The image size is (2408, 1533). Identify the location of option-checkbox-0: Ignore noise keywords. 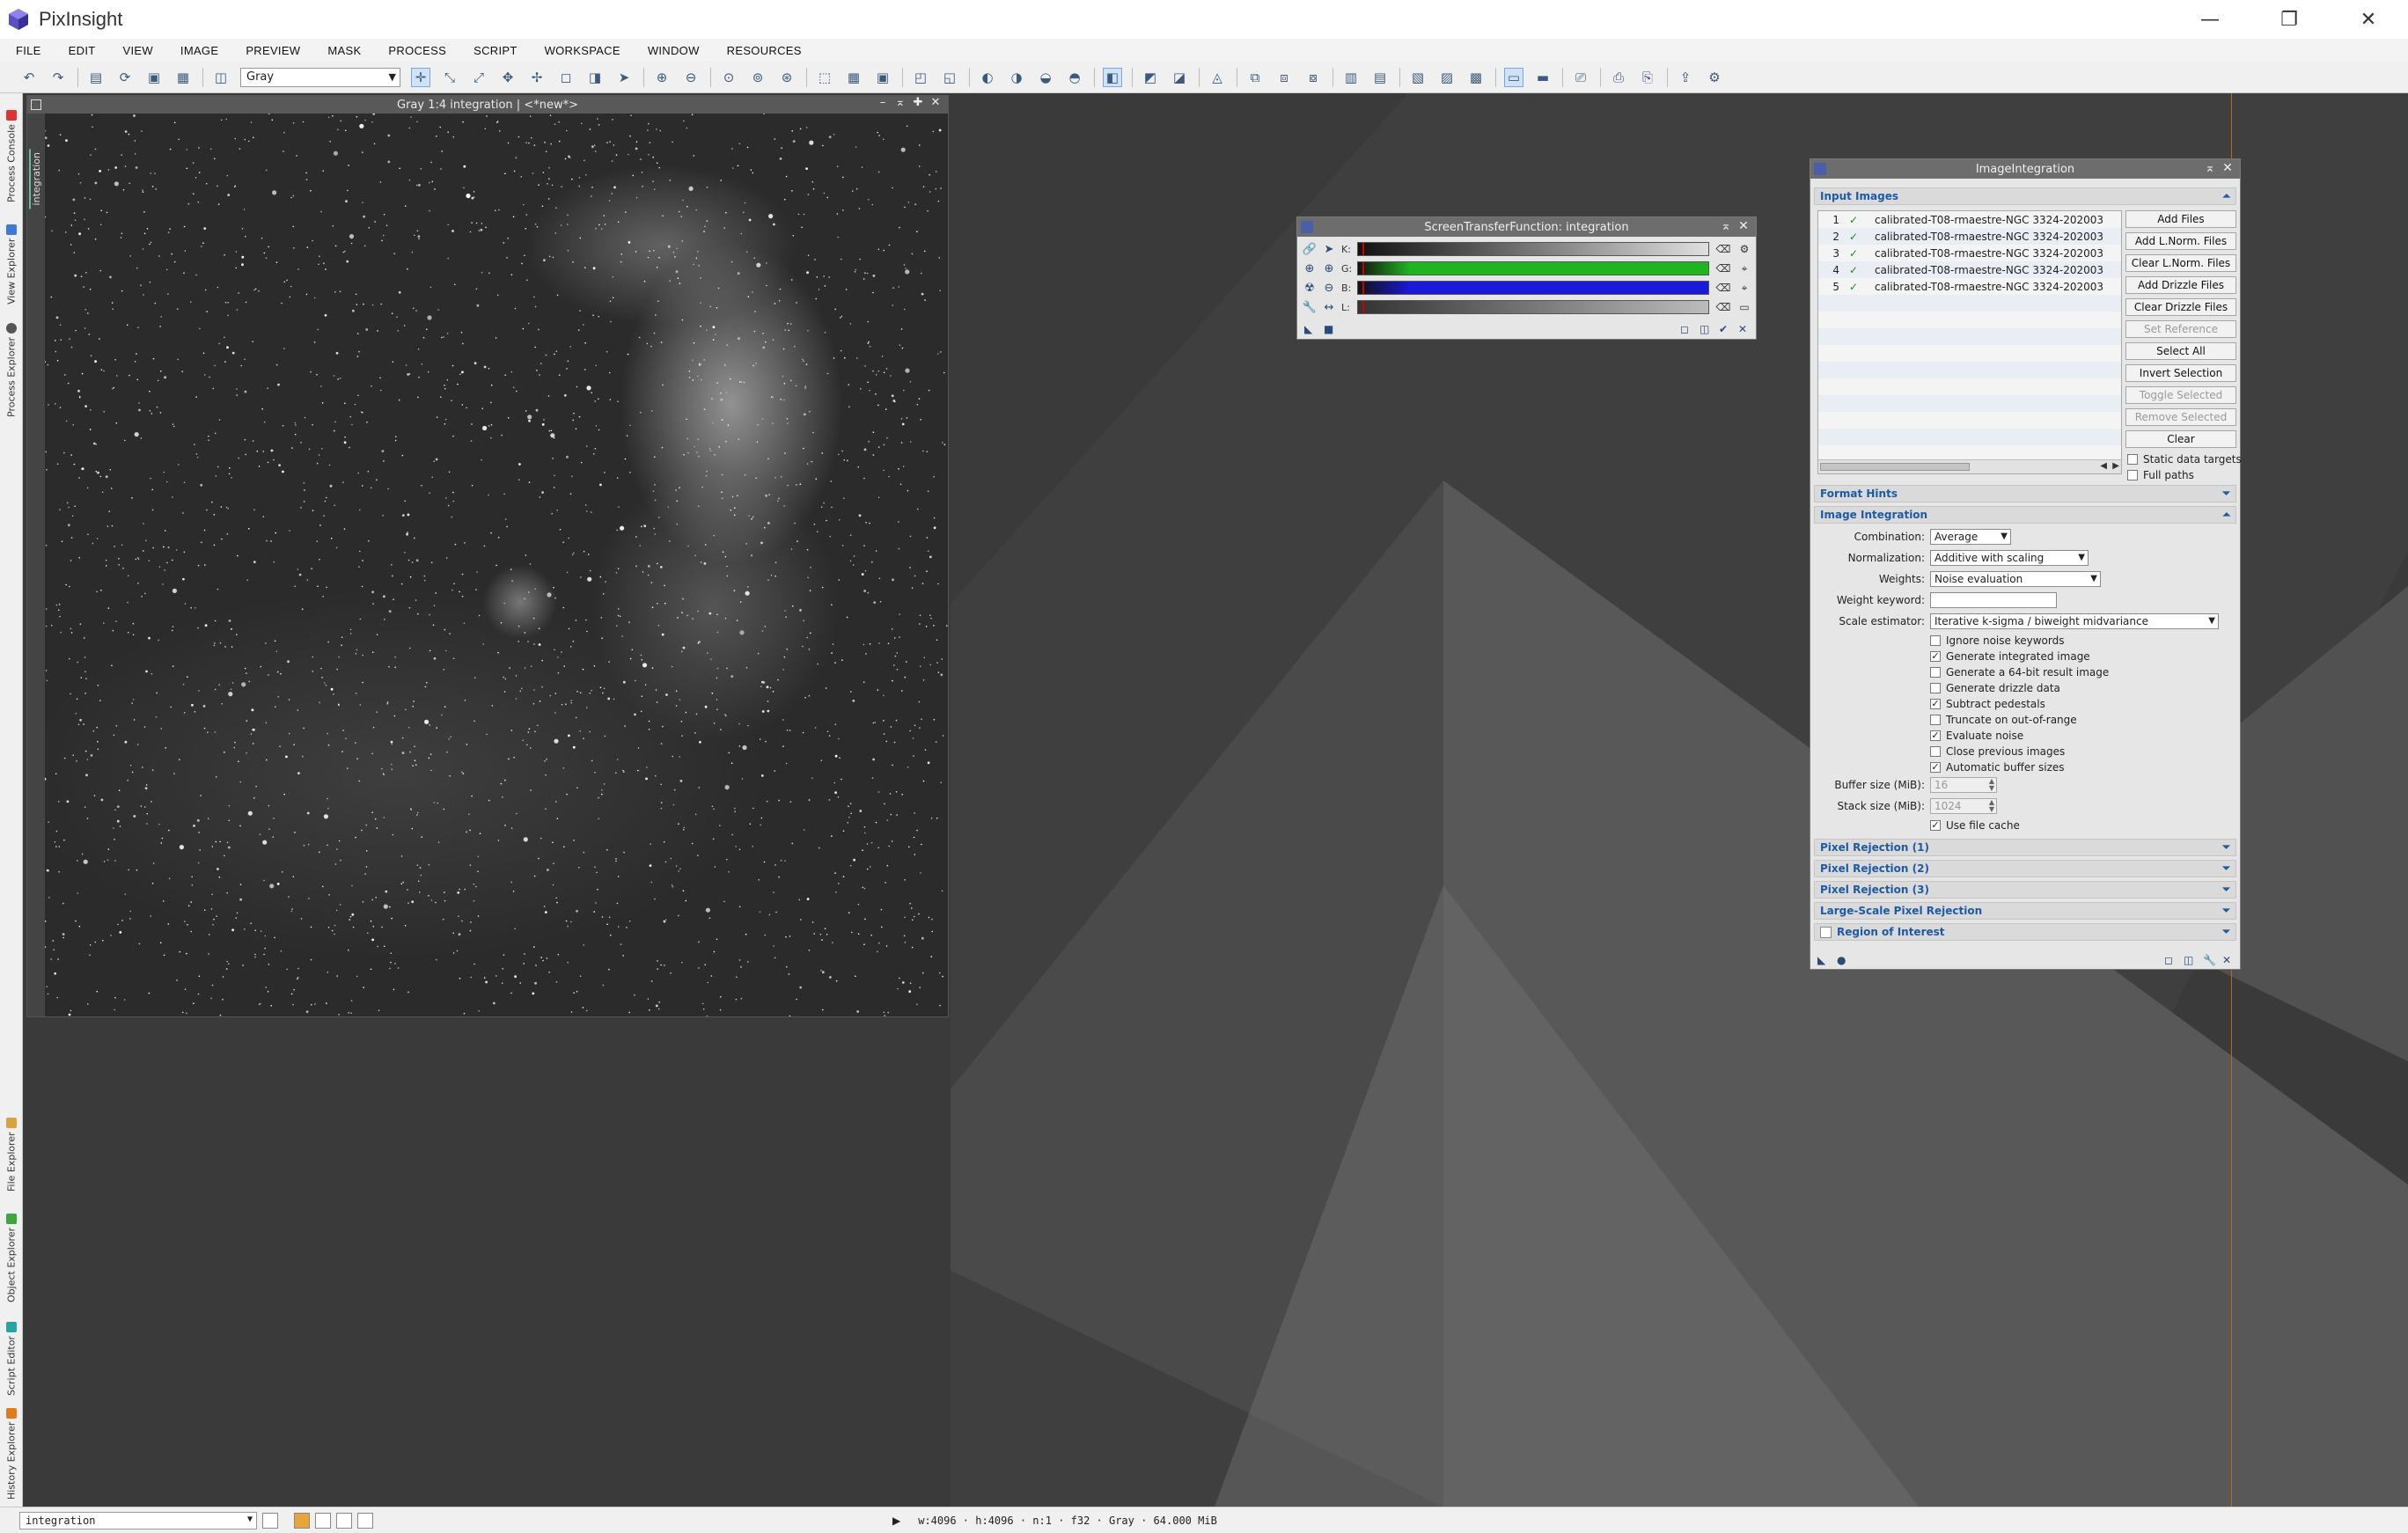
(1997, 640).